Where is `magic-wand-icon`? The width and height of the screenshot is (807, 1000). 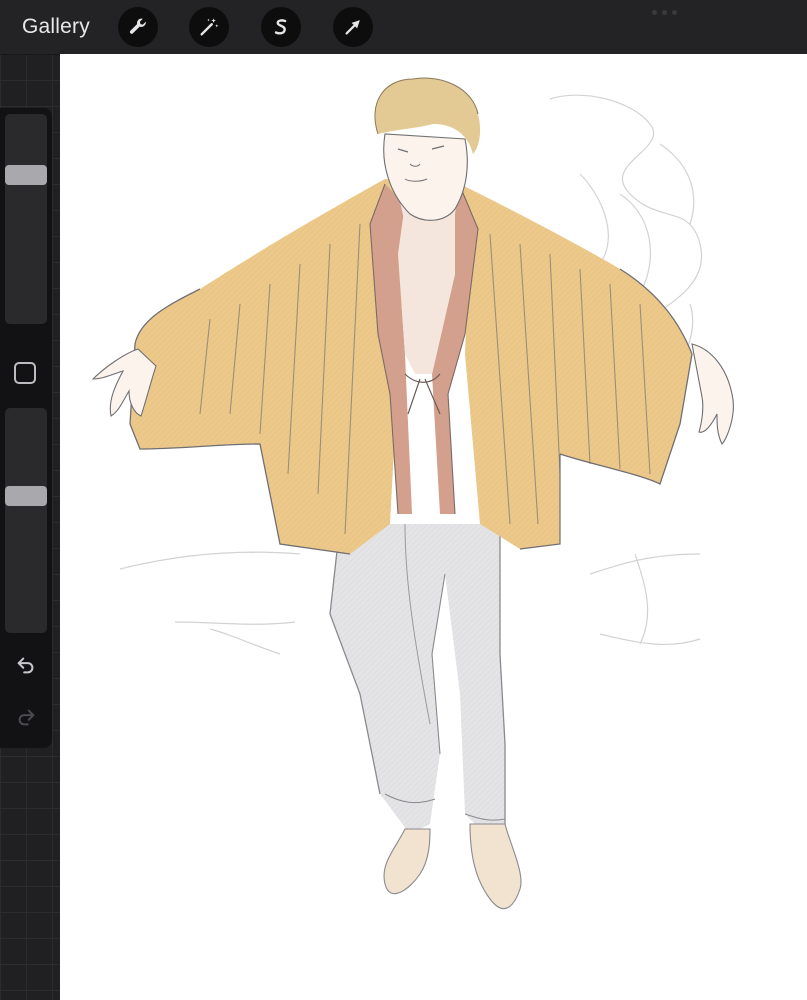 magic-wand-icon is located at coordinates (209, 27).